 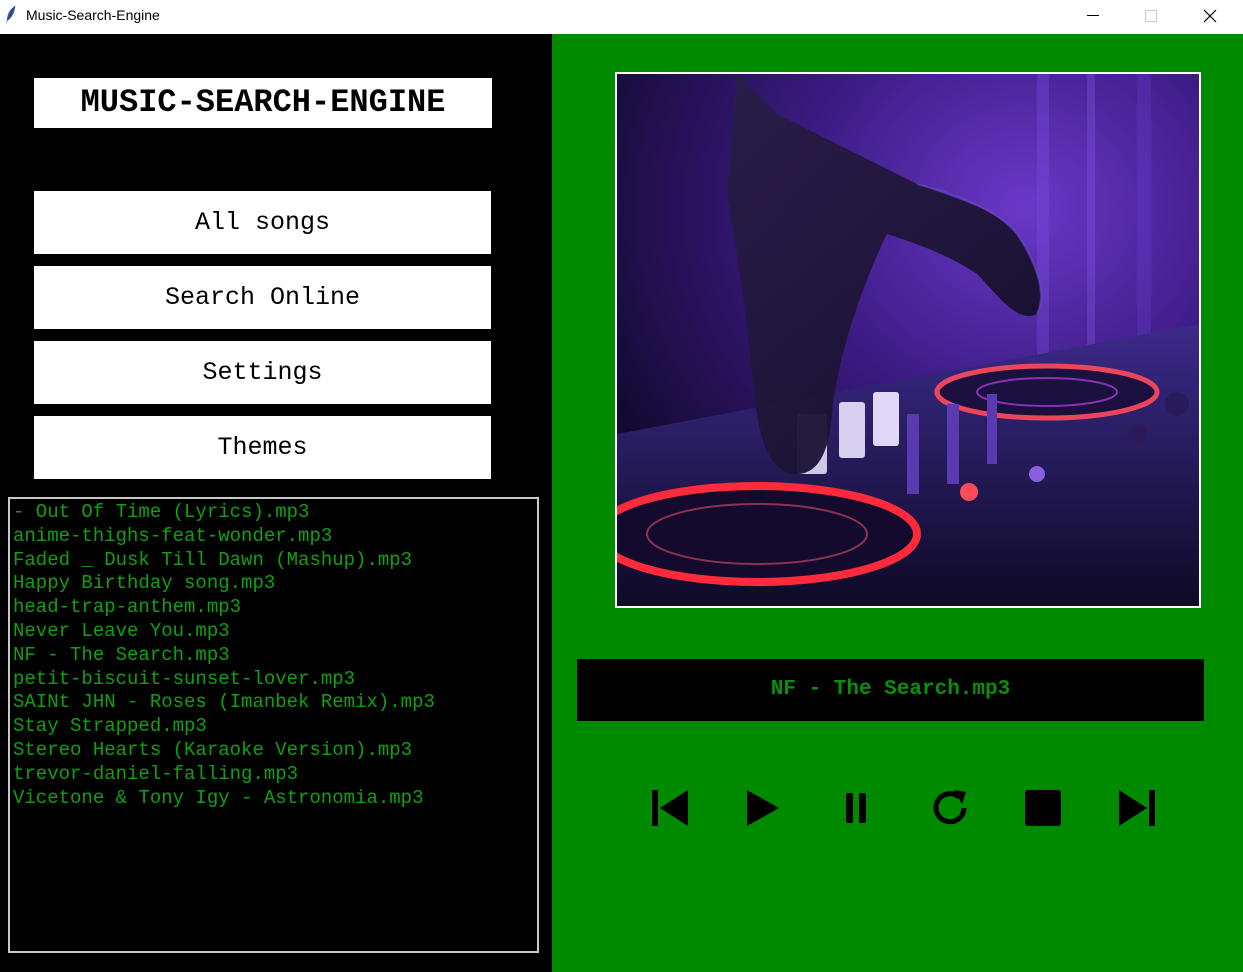 I want to click on previous-button, so click(x=670, y=808).